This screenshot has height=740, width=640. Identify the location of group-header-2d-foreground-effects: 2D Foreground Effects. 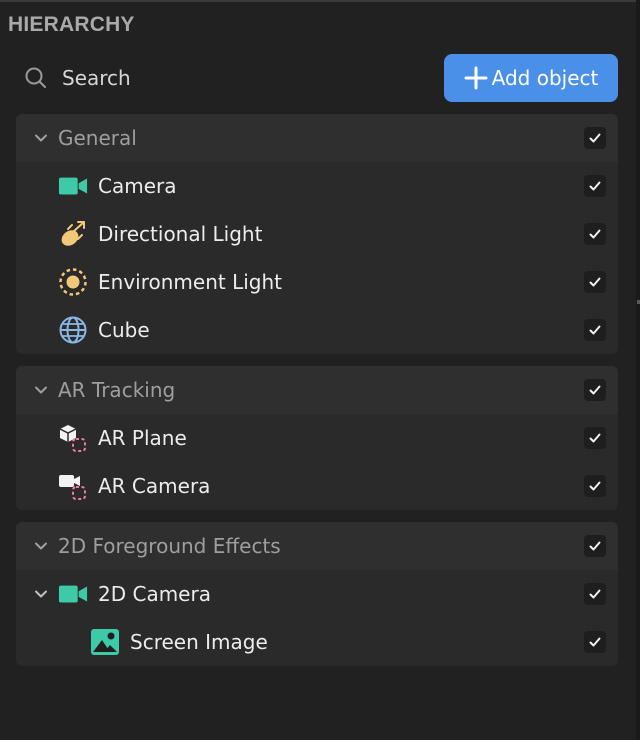
(317, 546).